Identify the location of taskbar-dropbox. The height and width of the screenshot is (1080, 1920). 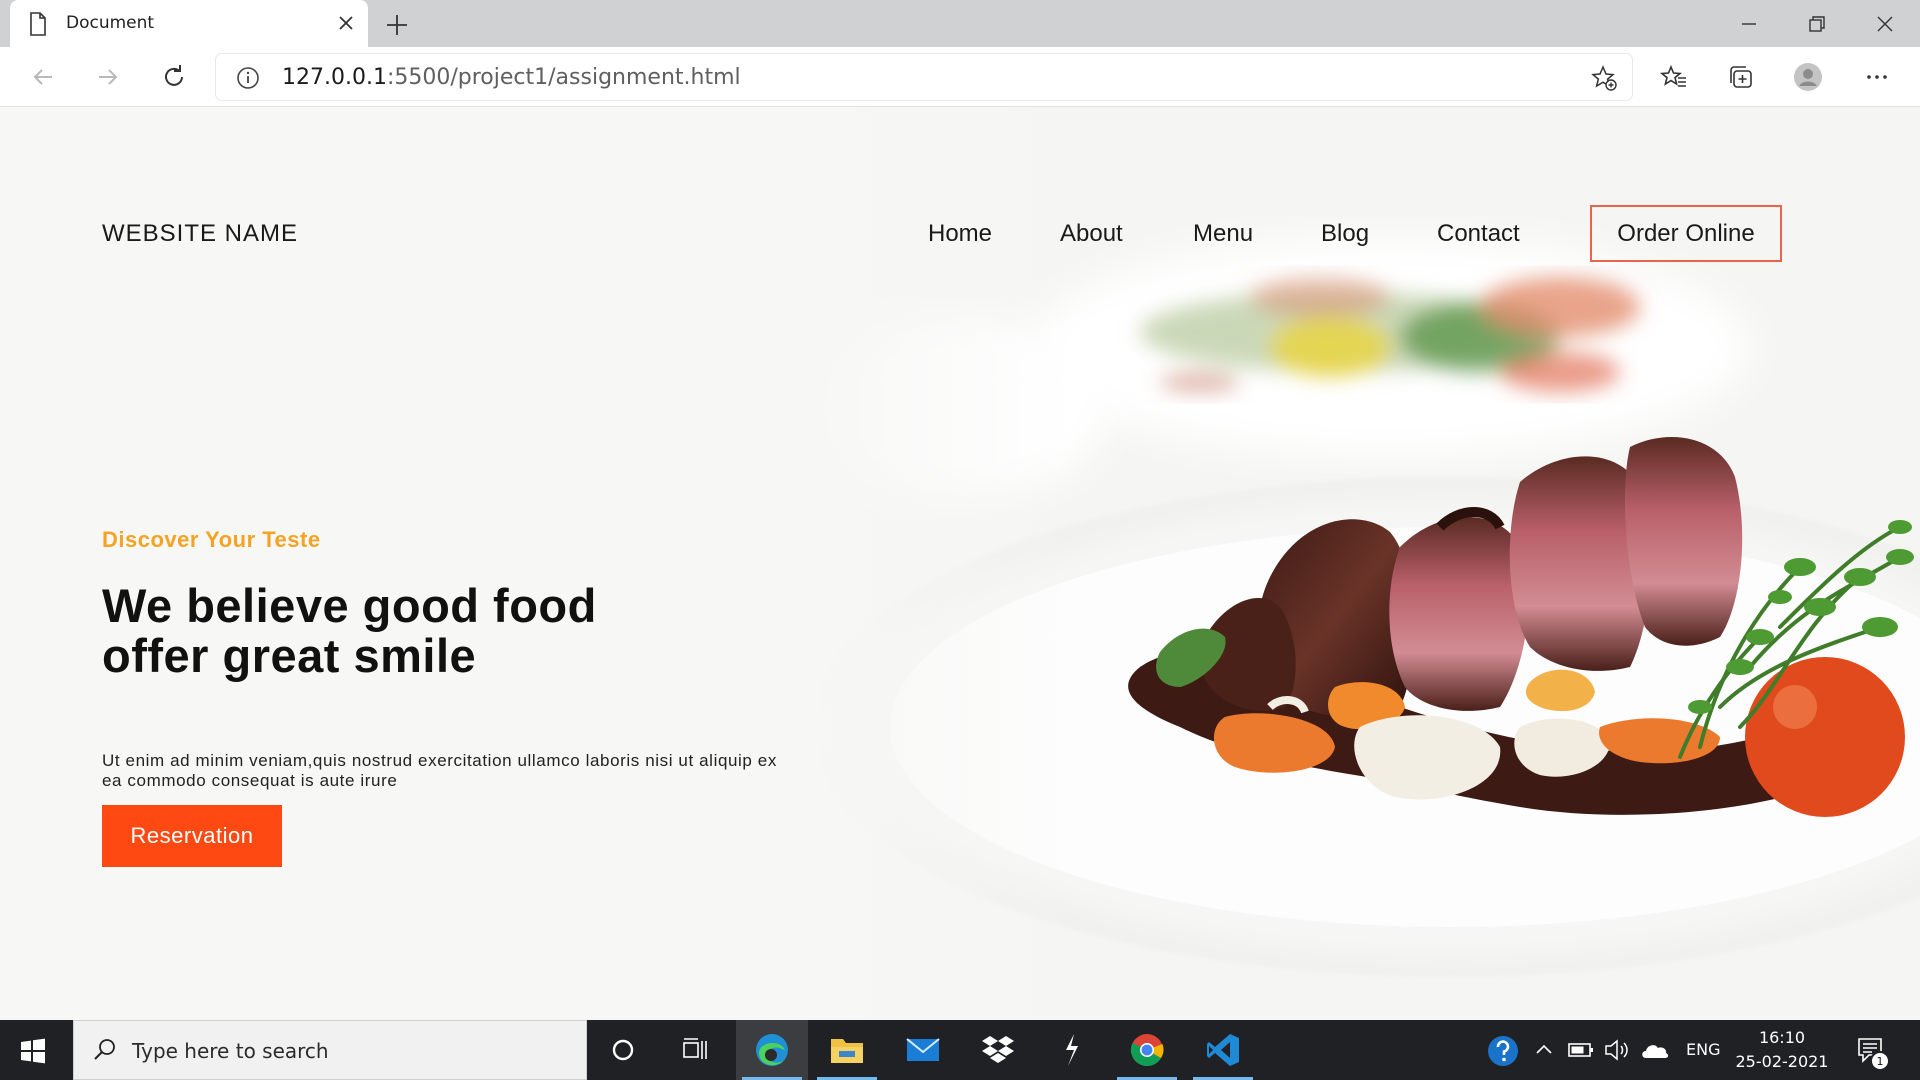
(998, 1050).